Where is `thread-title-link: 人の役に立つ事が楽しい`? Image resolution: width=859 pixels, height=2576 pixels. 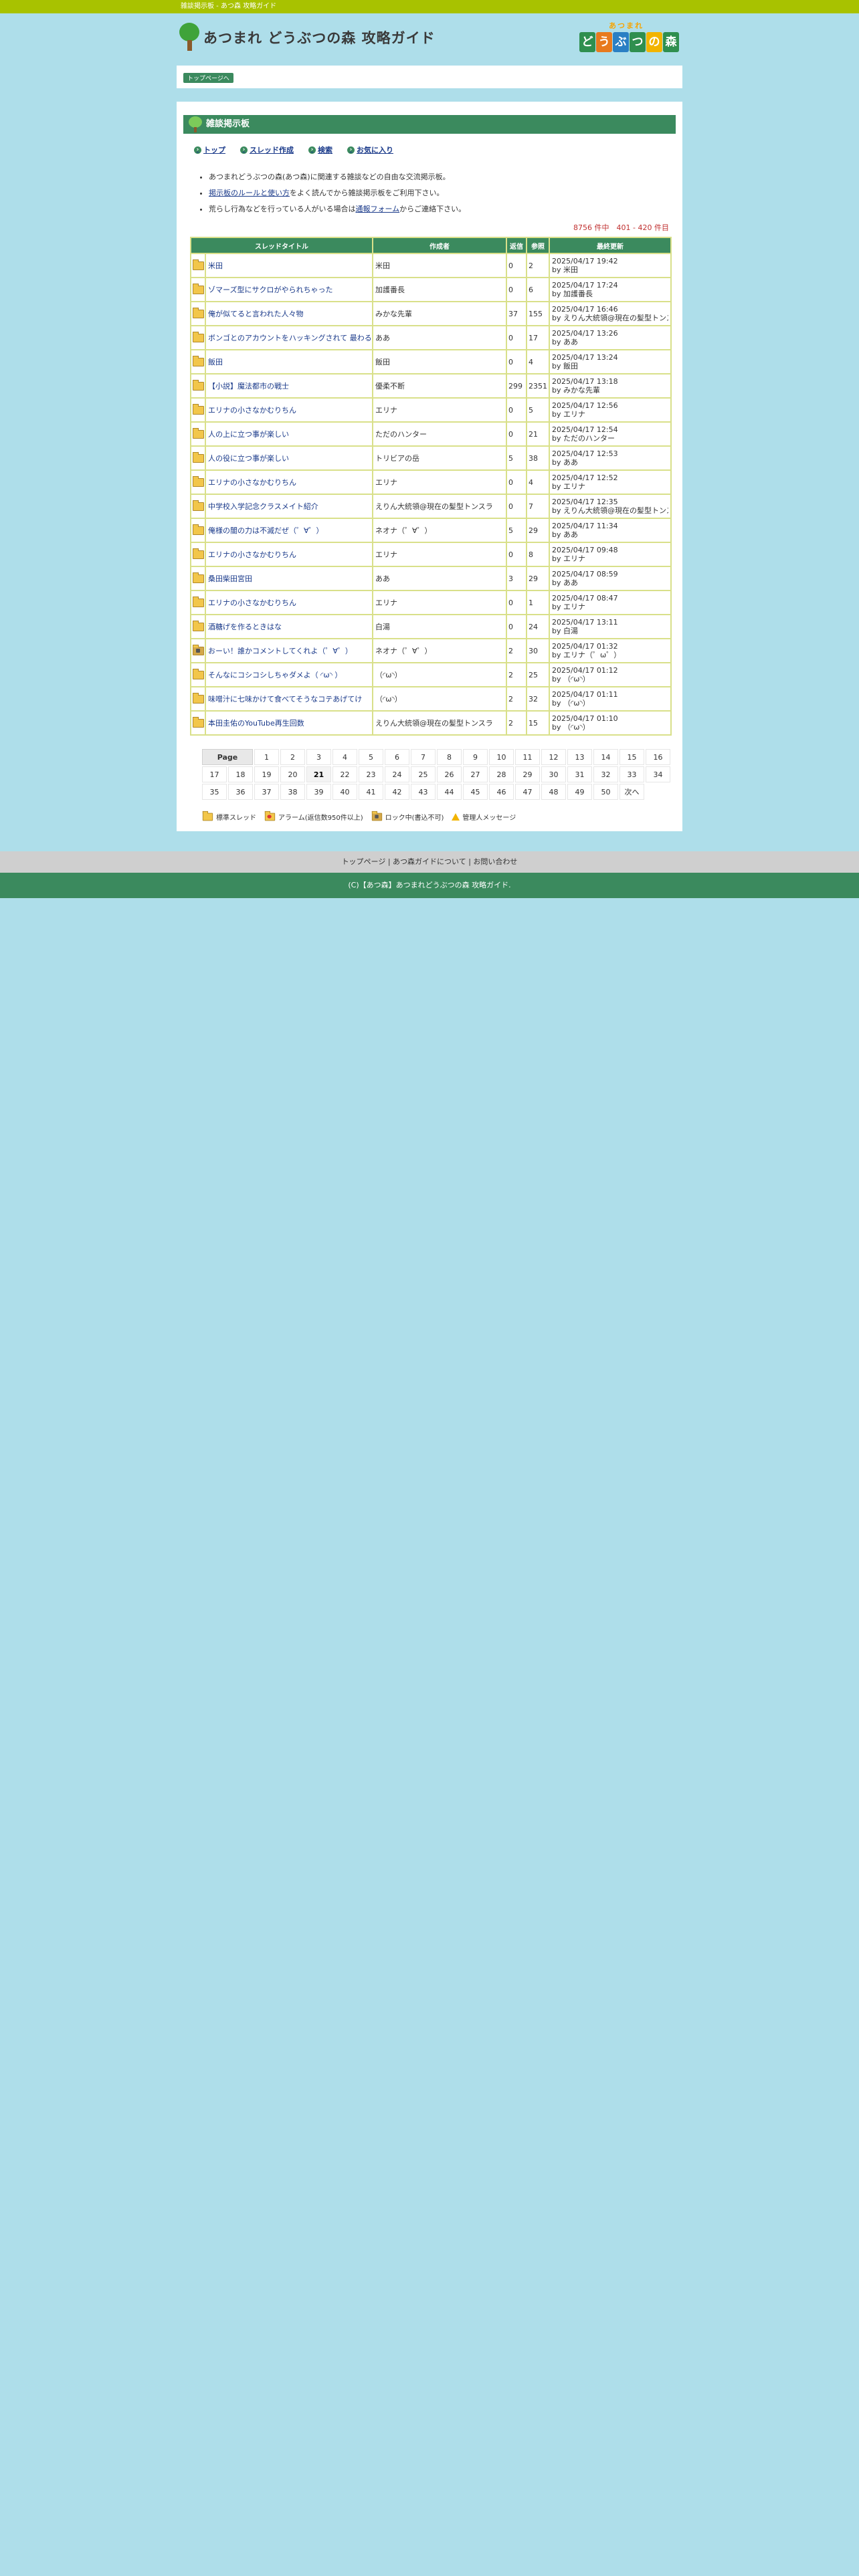
thread-title-link: 人の役に立つ事が楽しい is located at coordinates (248, 458).